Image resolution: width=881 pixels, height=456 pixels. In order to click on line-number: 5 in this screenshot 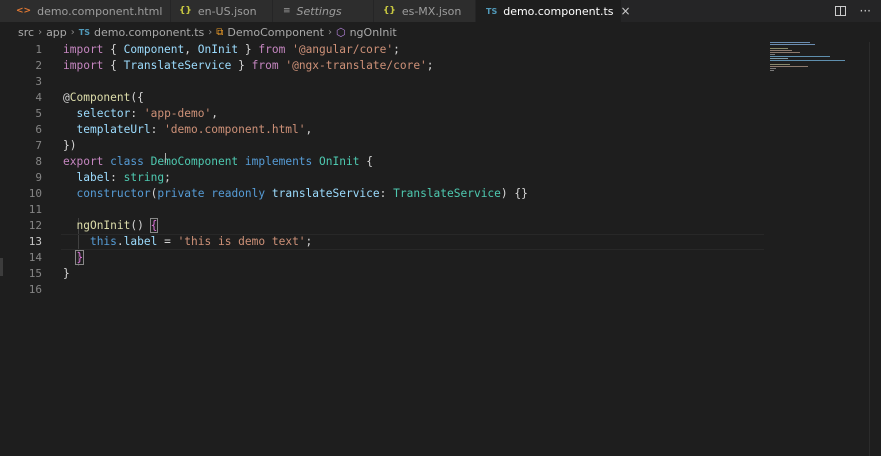, I will do `click(38, 113)`.